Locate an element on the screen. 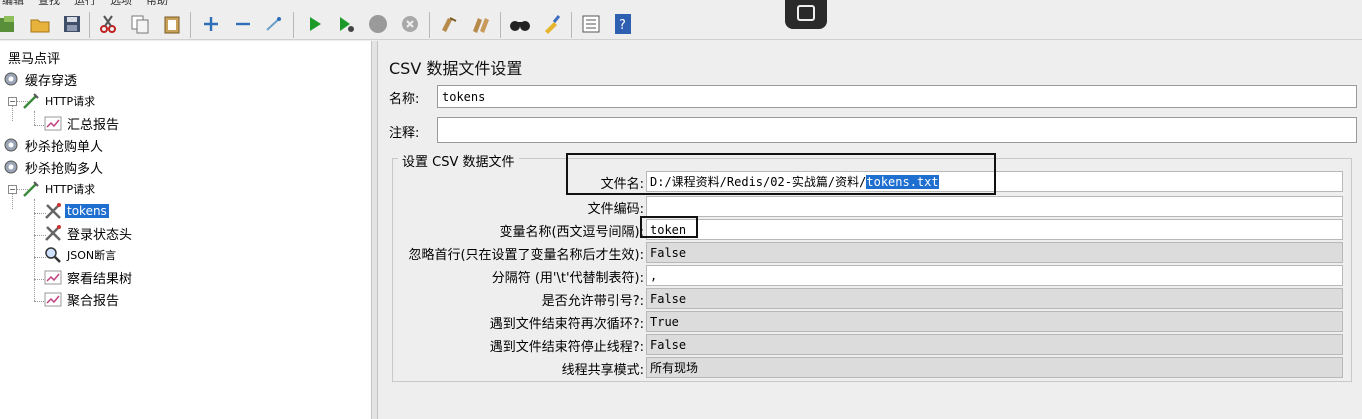 The image size is (1362, 419). file-encoding-field is located at coordinates (994, 206).